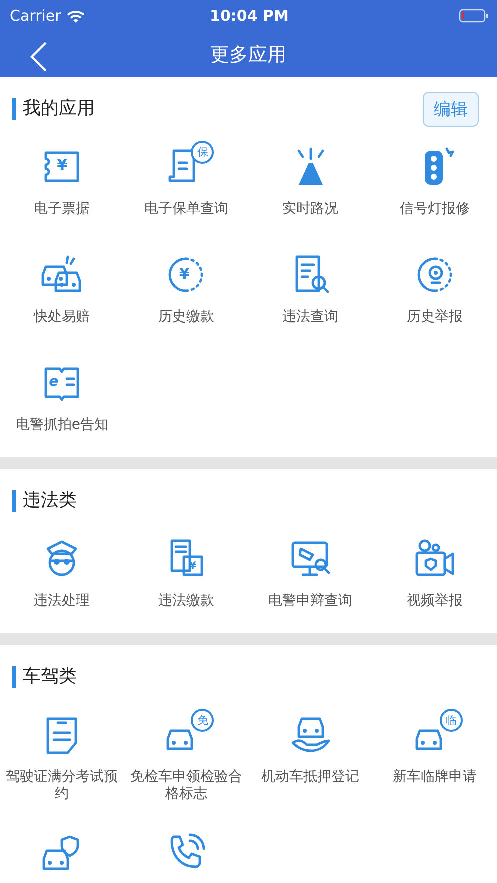  What do you see at coordinates (62, 786) in the screenshot?
I see `app-label: 驾驶证满分考试预约` at bounding box center [62, 786].